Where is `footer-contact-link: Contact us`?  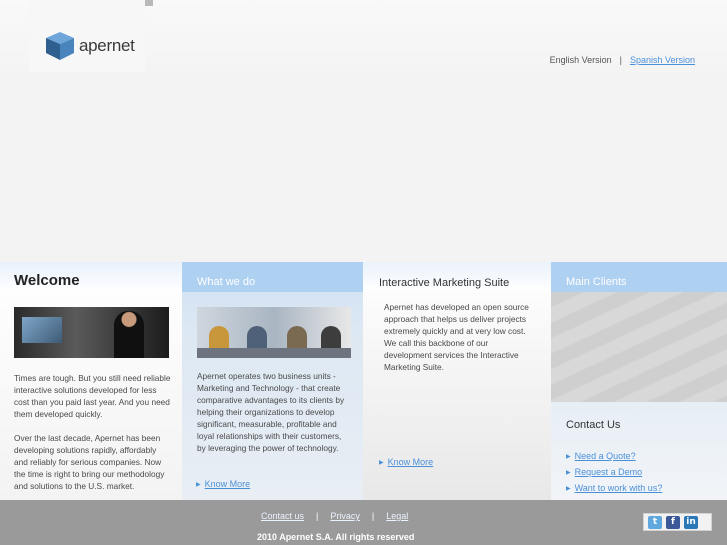 footer-contact-link: Contact us is located at coordinates (282, 516).